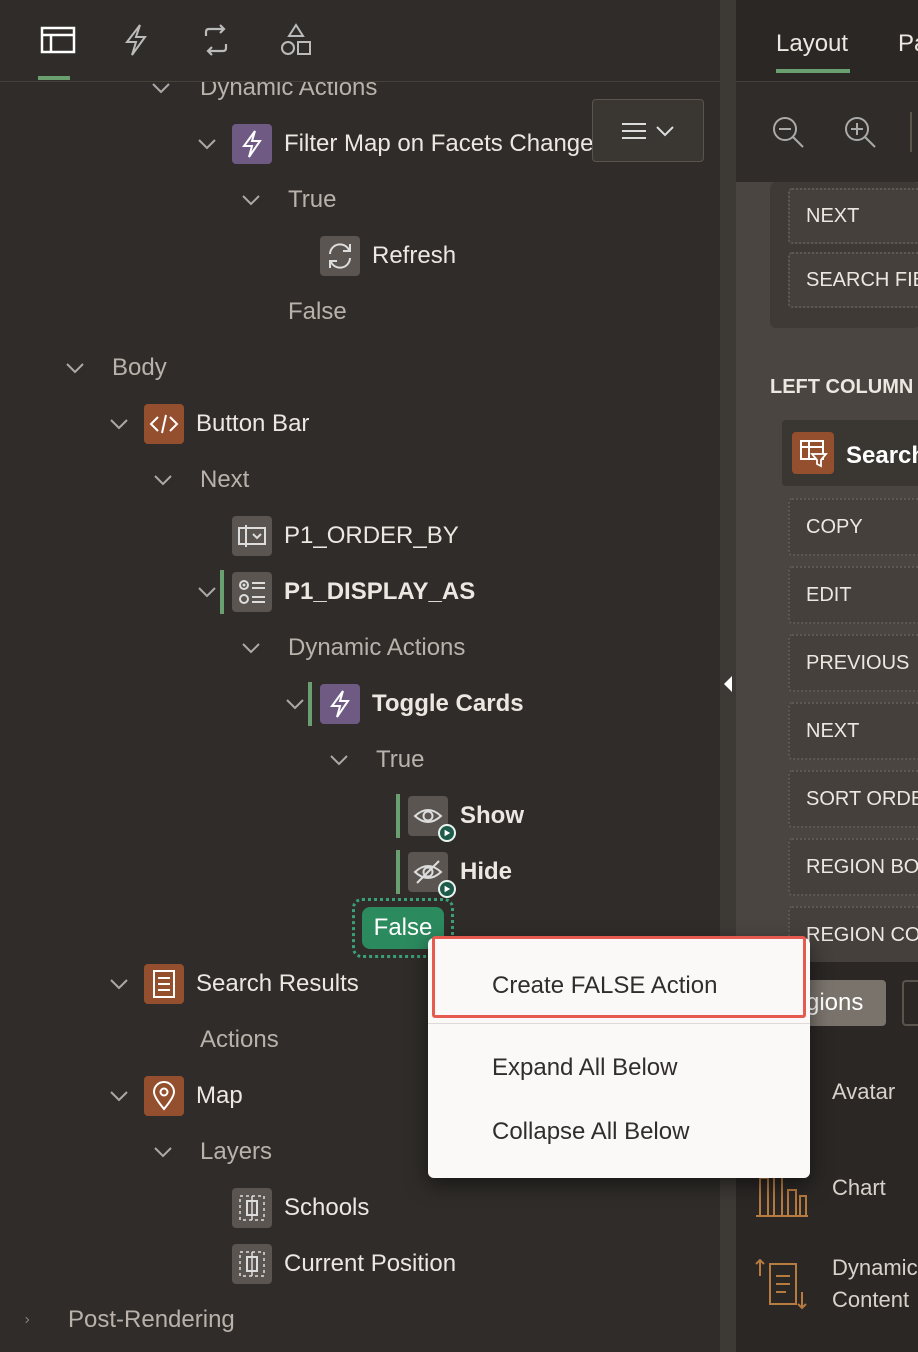 The width and height of the screenshot is (918, 1352). I want to click on tree-node-layers: Layers, so click(211, 1152).